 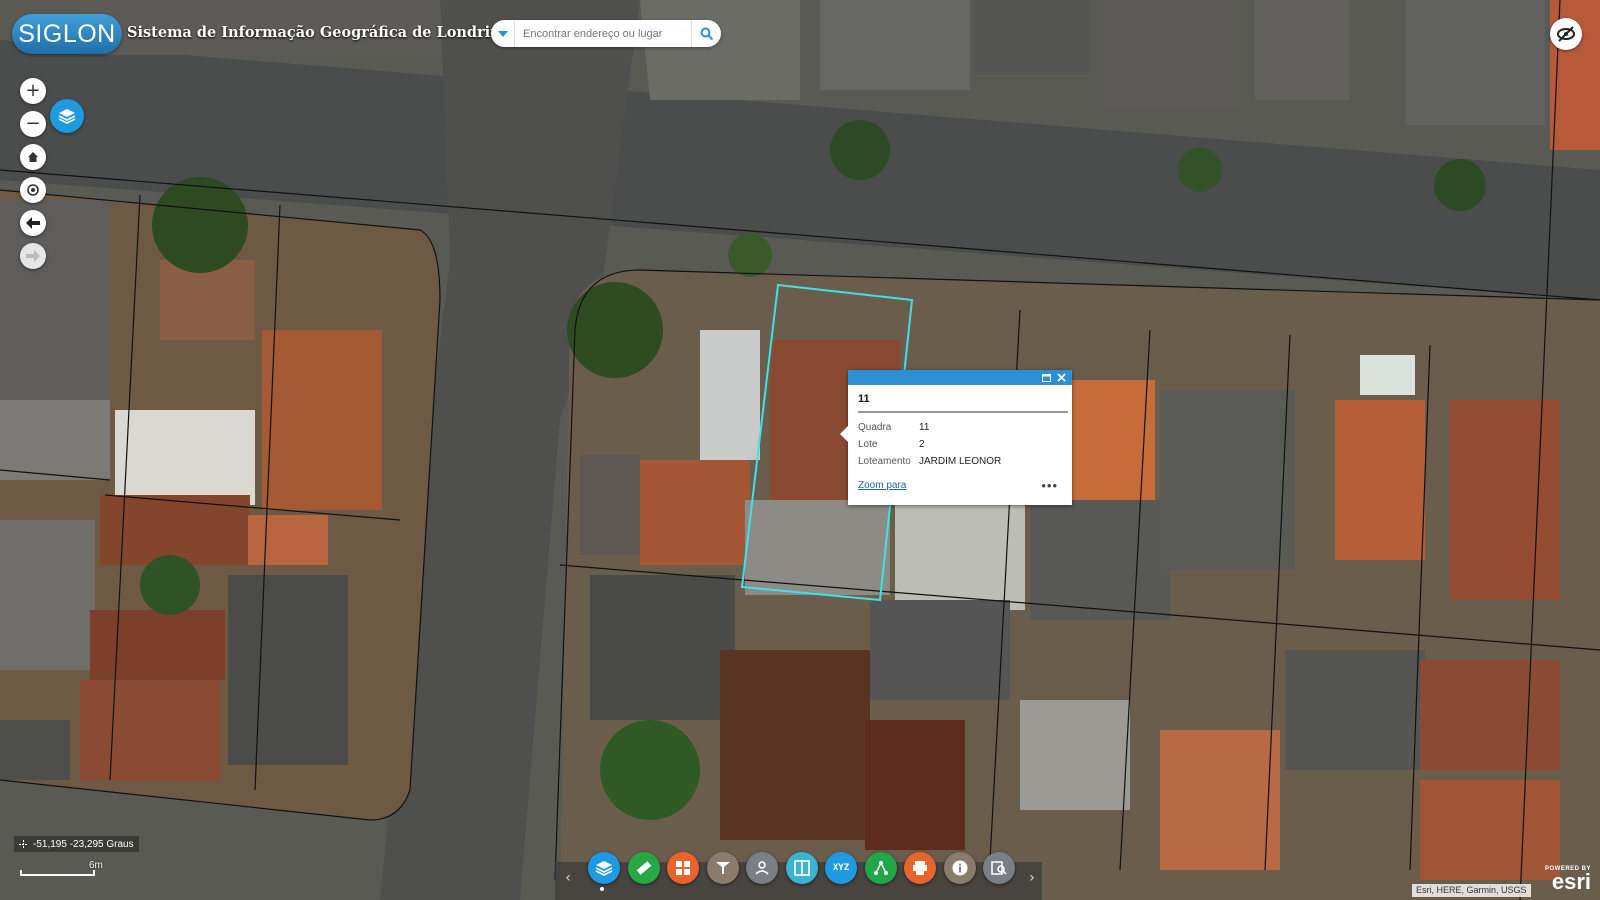 I want to click on next-extent-button, so click(x=33, y=256).